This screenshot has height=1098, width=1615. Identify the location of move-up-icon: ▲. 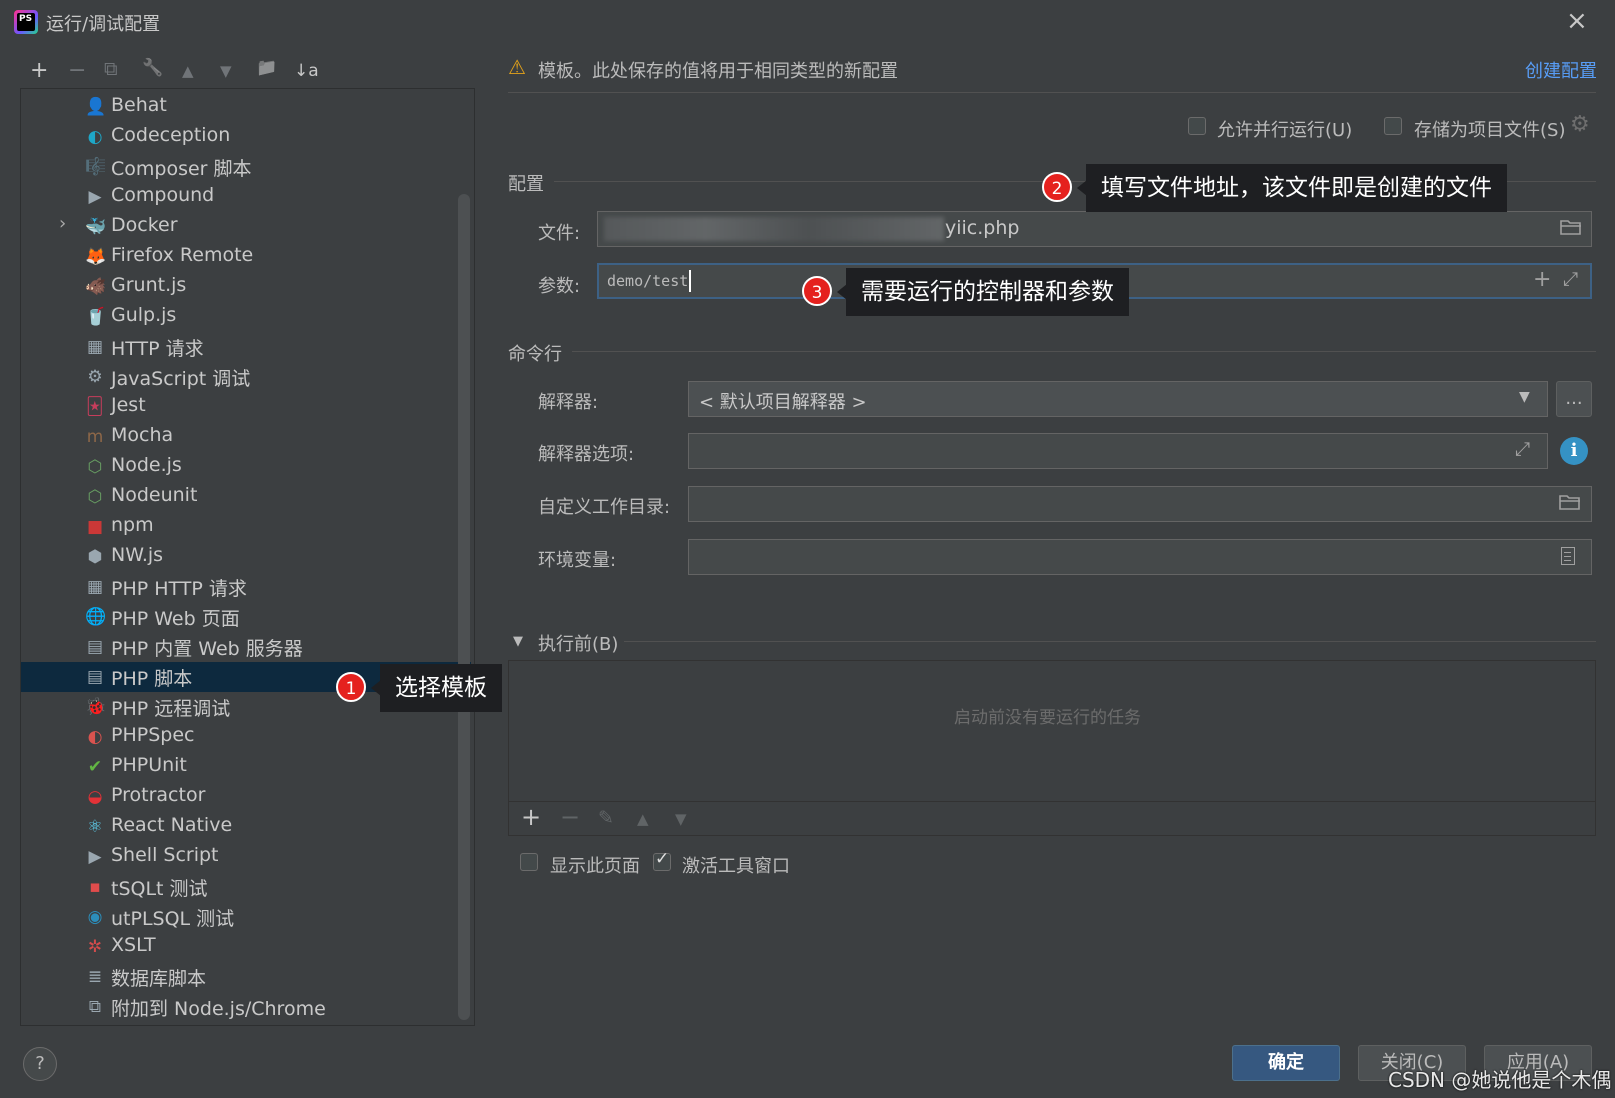
(188, 71).